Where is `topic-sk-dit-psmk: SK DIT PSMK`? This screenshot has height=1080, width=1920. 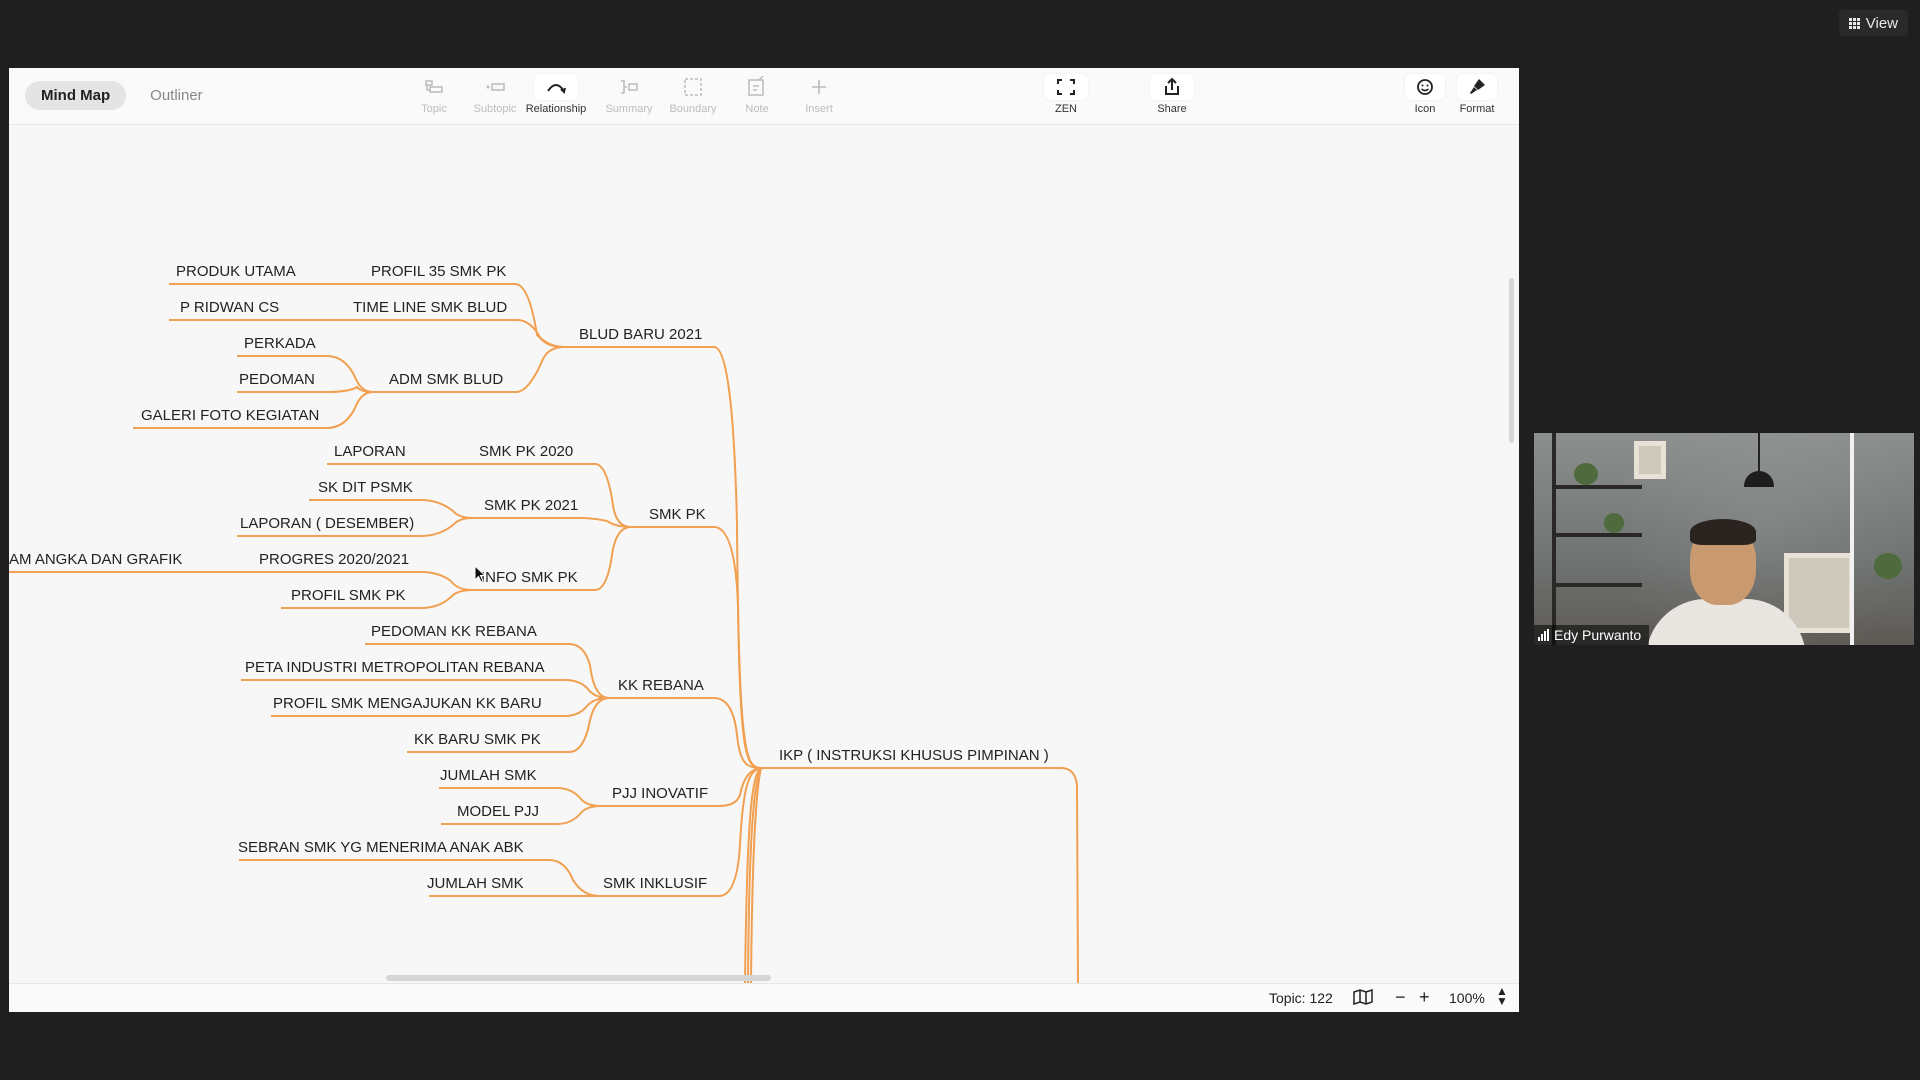
topic-sk-dit-psmk: SK DIT PSMK is located at coordinates (365, 487).